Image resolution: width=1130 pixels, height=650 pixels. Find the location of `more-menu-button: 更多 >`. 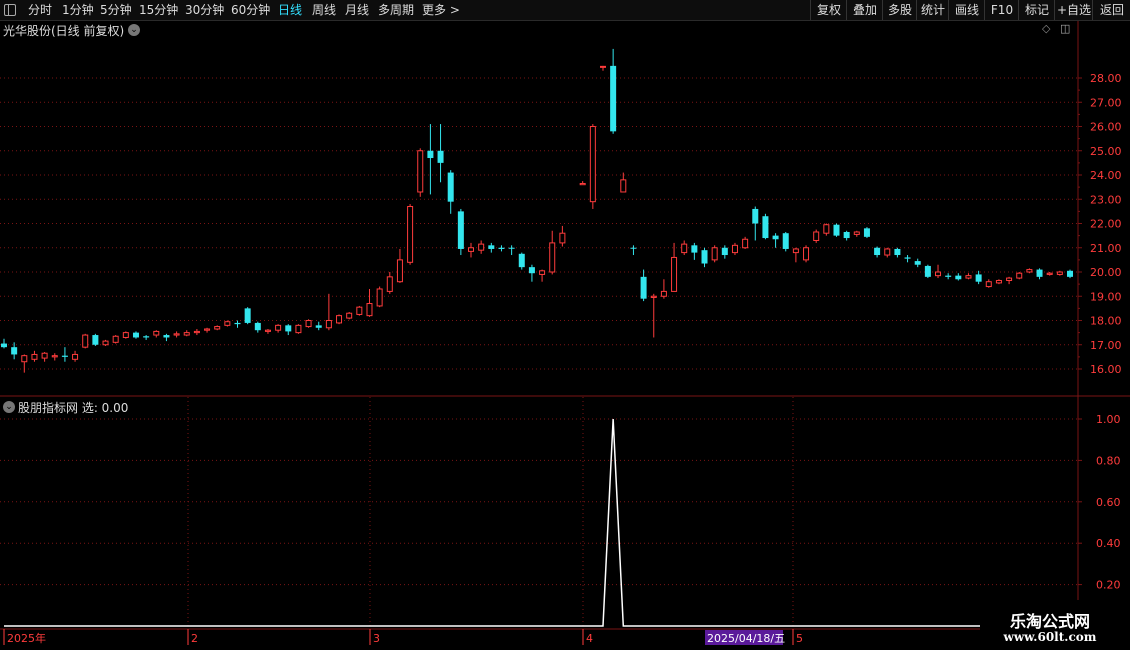

more-menu-button: 更多 > is located at coordinates (441, 10).